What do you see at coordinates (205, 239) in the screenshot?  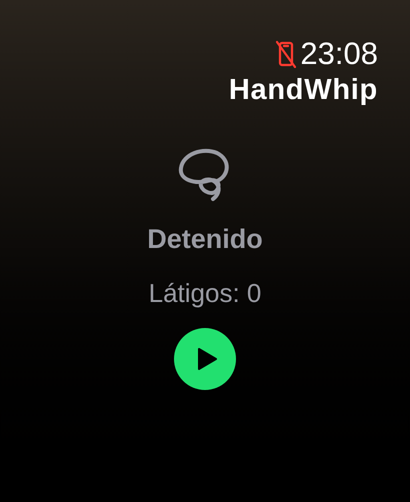 I see `status-label: Detenido` at bounding box center [205, 239].